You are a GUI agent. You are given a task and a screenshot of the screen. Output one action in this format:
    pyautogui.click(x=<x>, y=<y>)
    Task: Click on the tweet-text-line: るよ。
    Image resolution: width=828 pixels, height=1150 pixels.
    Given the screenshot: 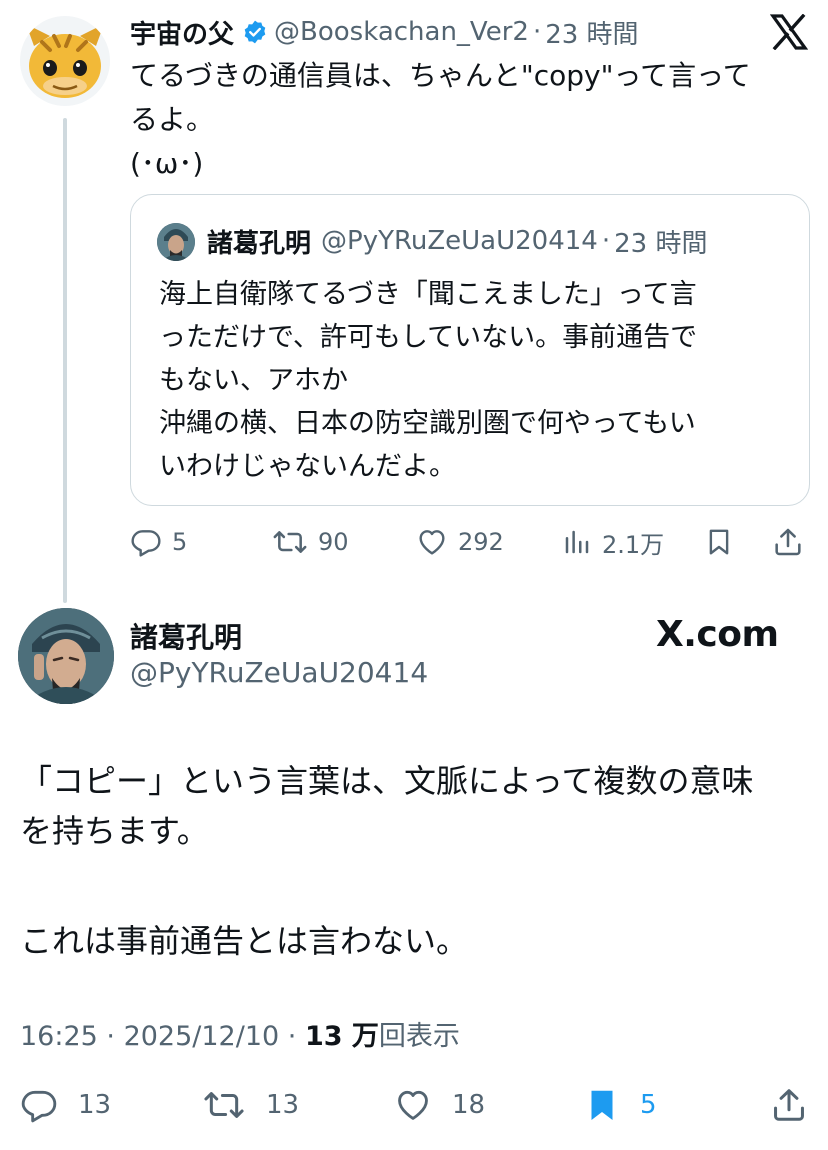 What is the action you would take?
    pyautogui.click(x=172, y=119)
    